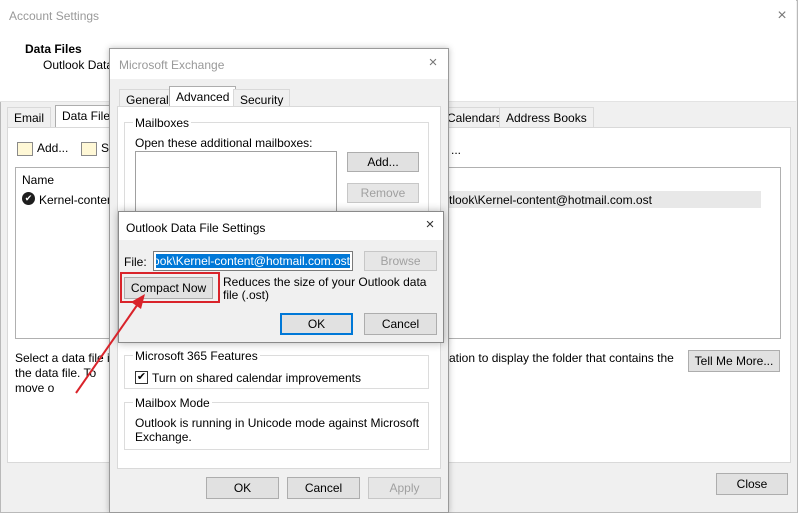  I want to click on file-label: File:, so click(135, 262).